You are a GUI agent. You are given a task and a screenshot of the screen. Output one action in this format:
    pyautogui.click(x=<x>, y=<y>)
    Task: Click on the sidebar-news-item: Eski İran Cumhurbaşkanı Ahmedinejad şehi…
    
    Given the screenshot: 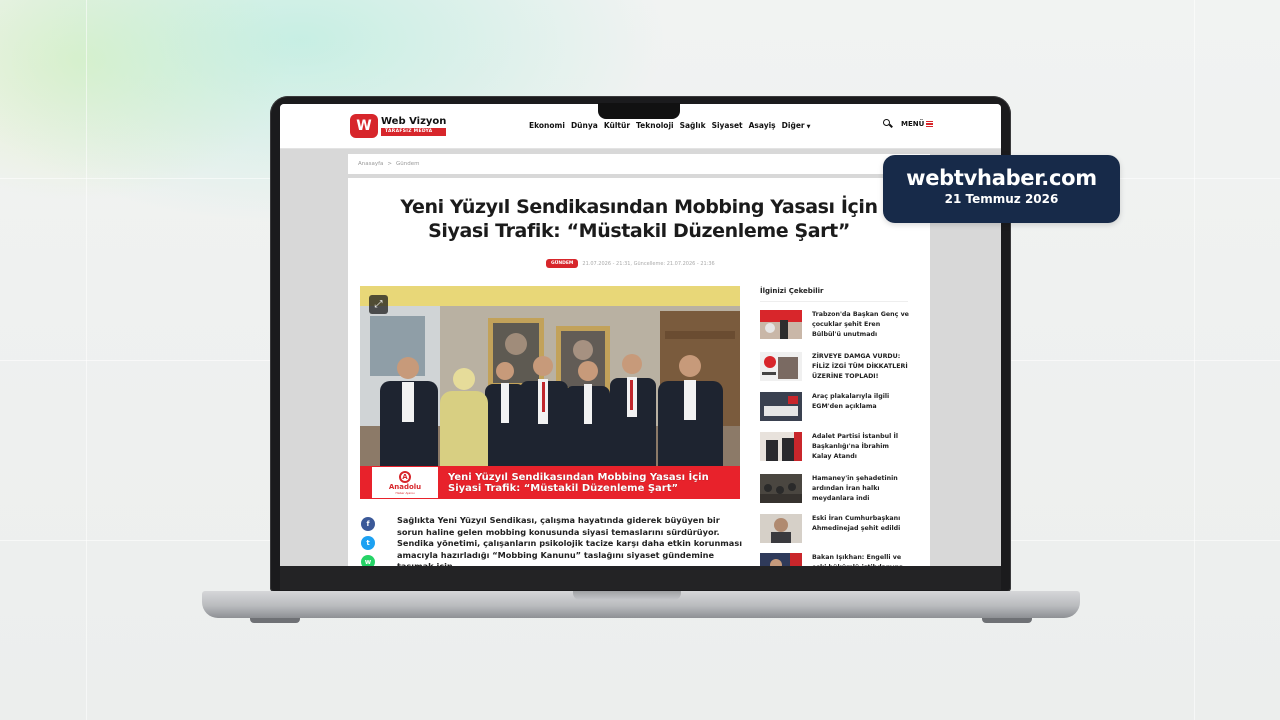 What is the action you would take?
    pyautogui.click(x=835, y=528)
    